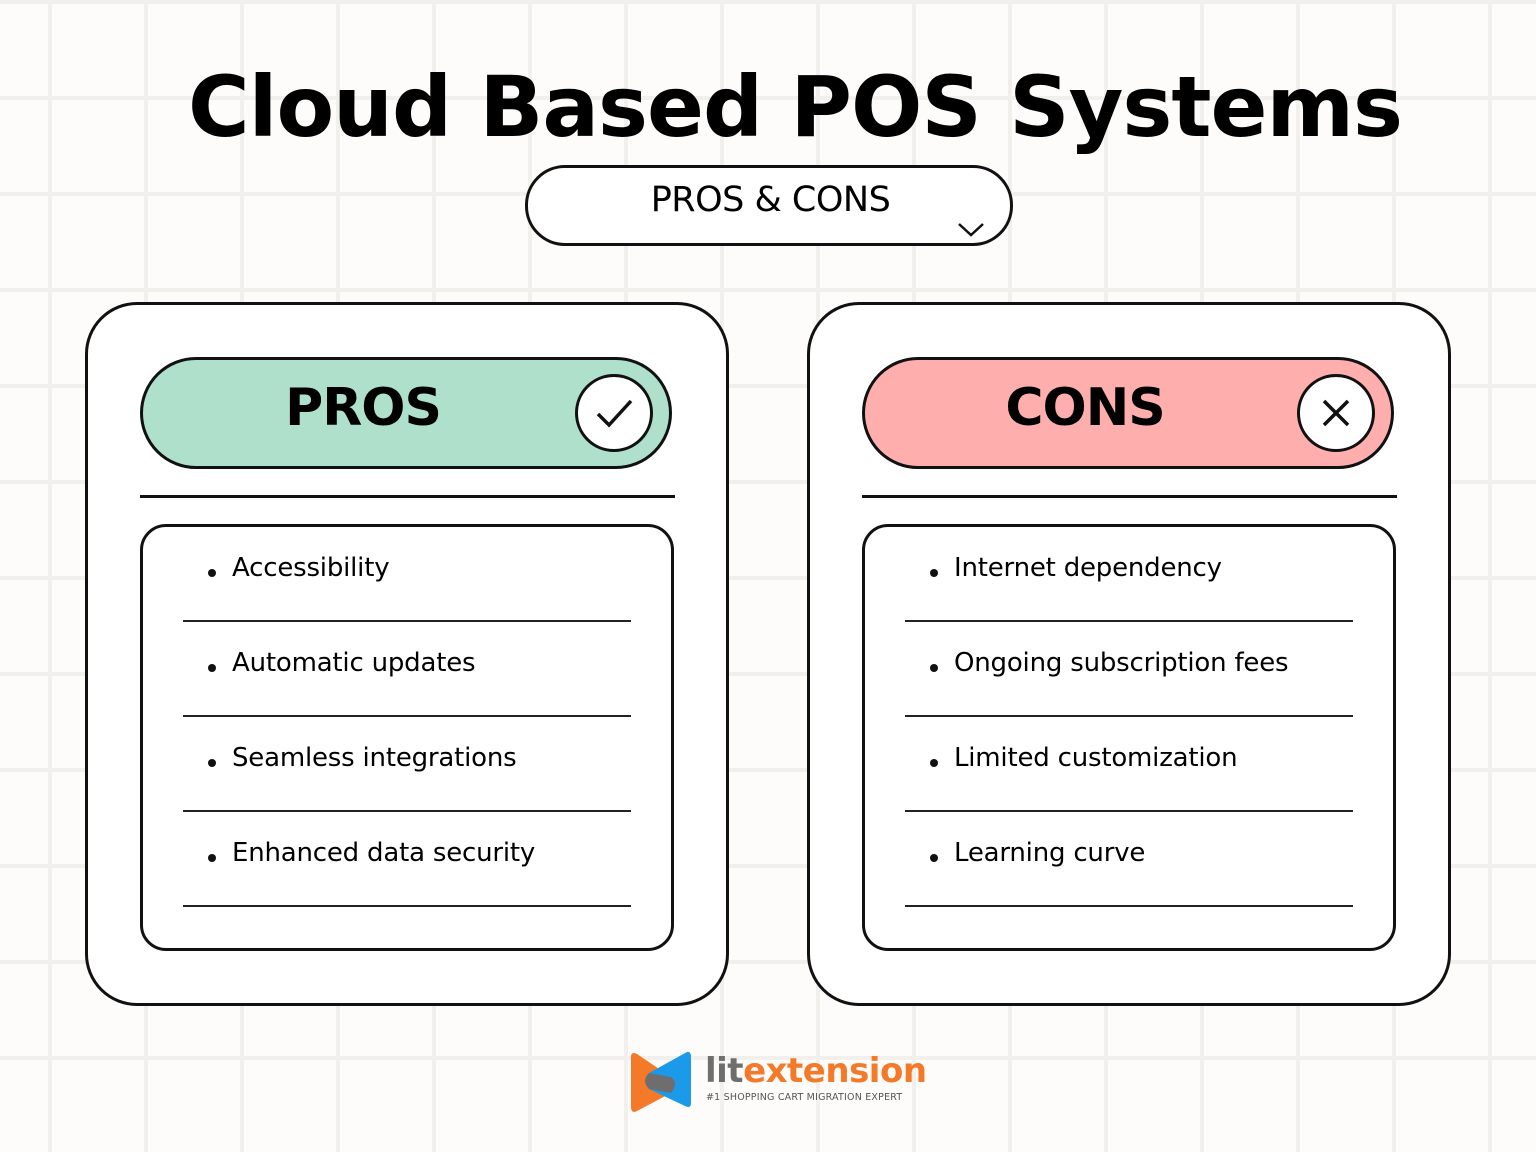 This screenshot has height=1152, width=1536. Describe the element at coordinates (661, 1081) in the screenshot. I see `litextension-logo-icon` at that location.